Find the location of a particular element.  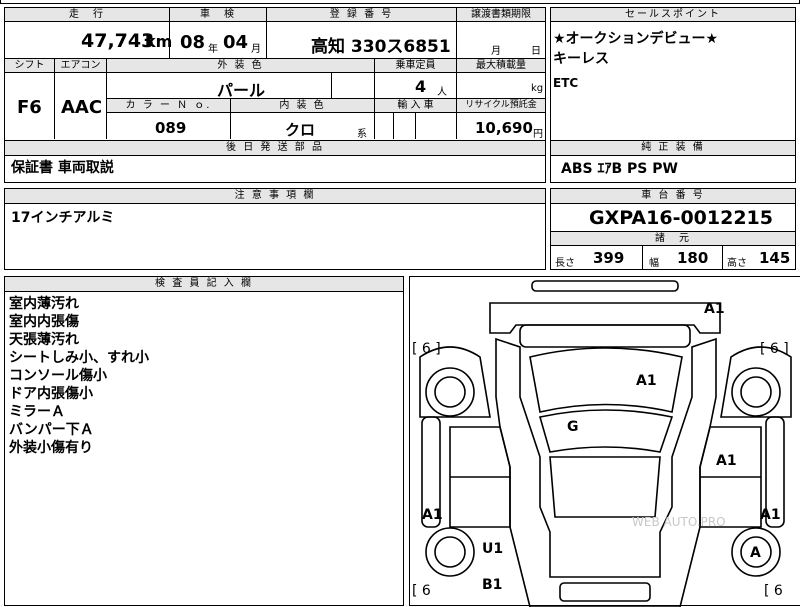

later-parts-box: 後 日 発 送 部 品 保証書 車両取説 is located at coordinates (275, 162).